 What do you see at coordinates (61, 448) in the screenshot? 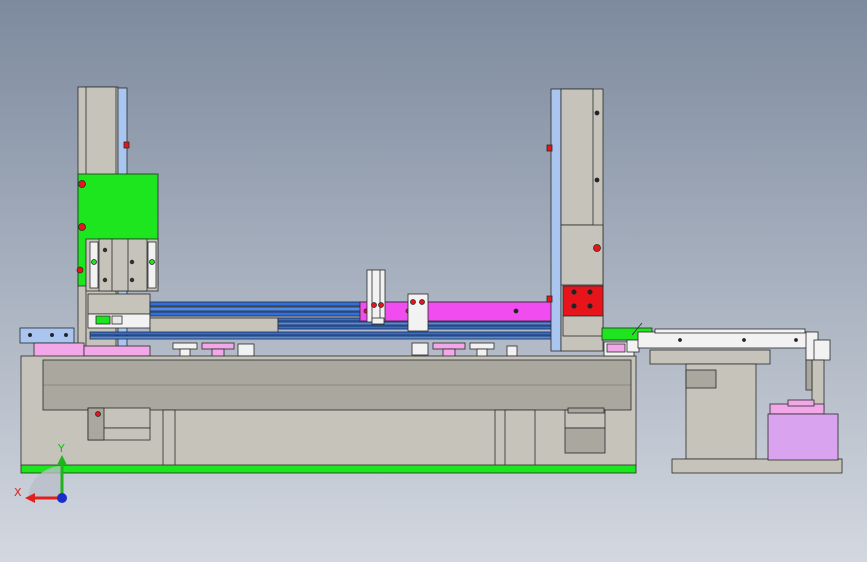
I see `y-axis-label: Y` at bounding box center [61, 448].